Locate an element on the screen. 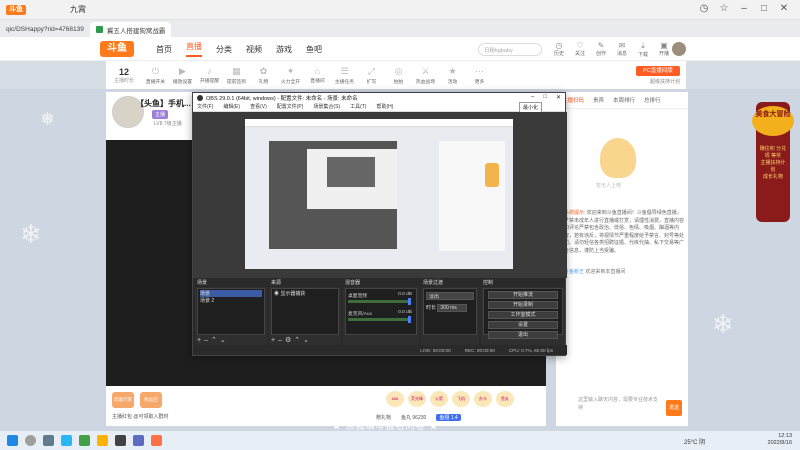 The height and width of the screenshot is (450, 800). taskview-icon is located at coordinates (48, 440).